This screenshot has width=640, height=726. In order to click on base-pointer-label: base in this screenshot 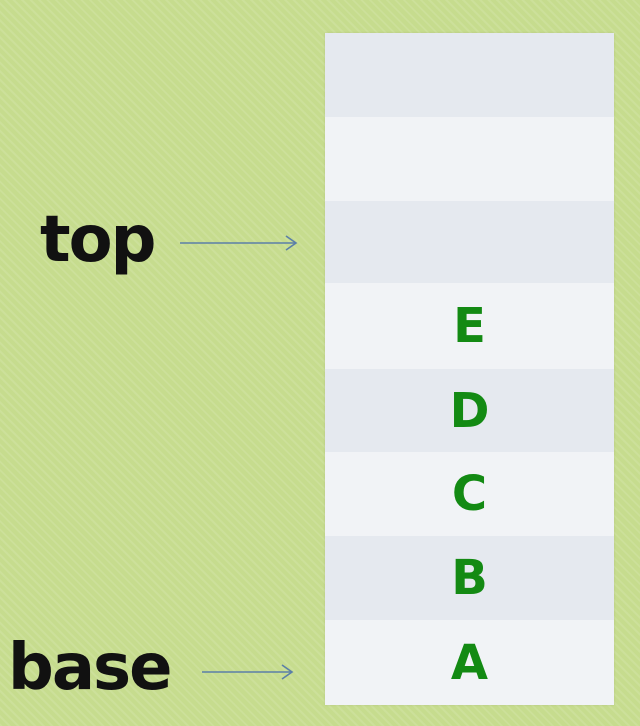, I will do `click(90, 668)`.